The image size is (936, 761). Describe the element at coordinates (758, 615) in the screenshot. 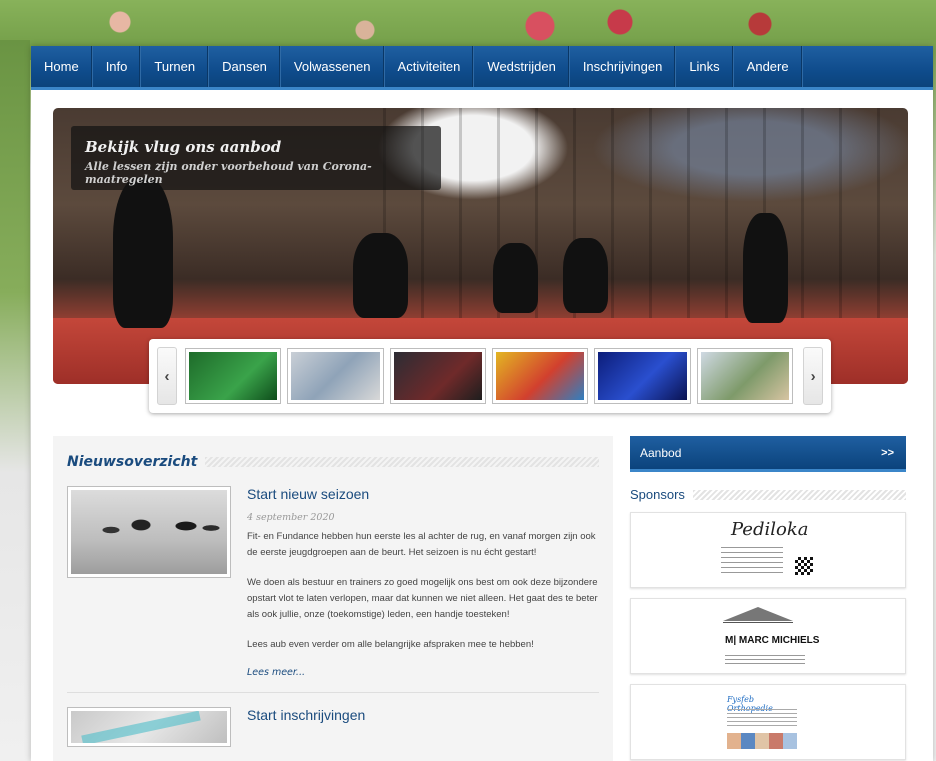

I see `house-roof-icon` at that location.